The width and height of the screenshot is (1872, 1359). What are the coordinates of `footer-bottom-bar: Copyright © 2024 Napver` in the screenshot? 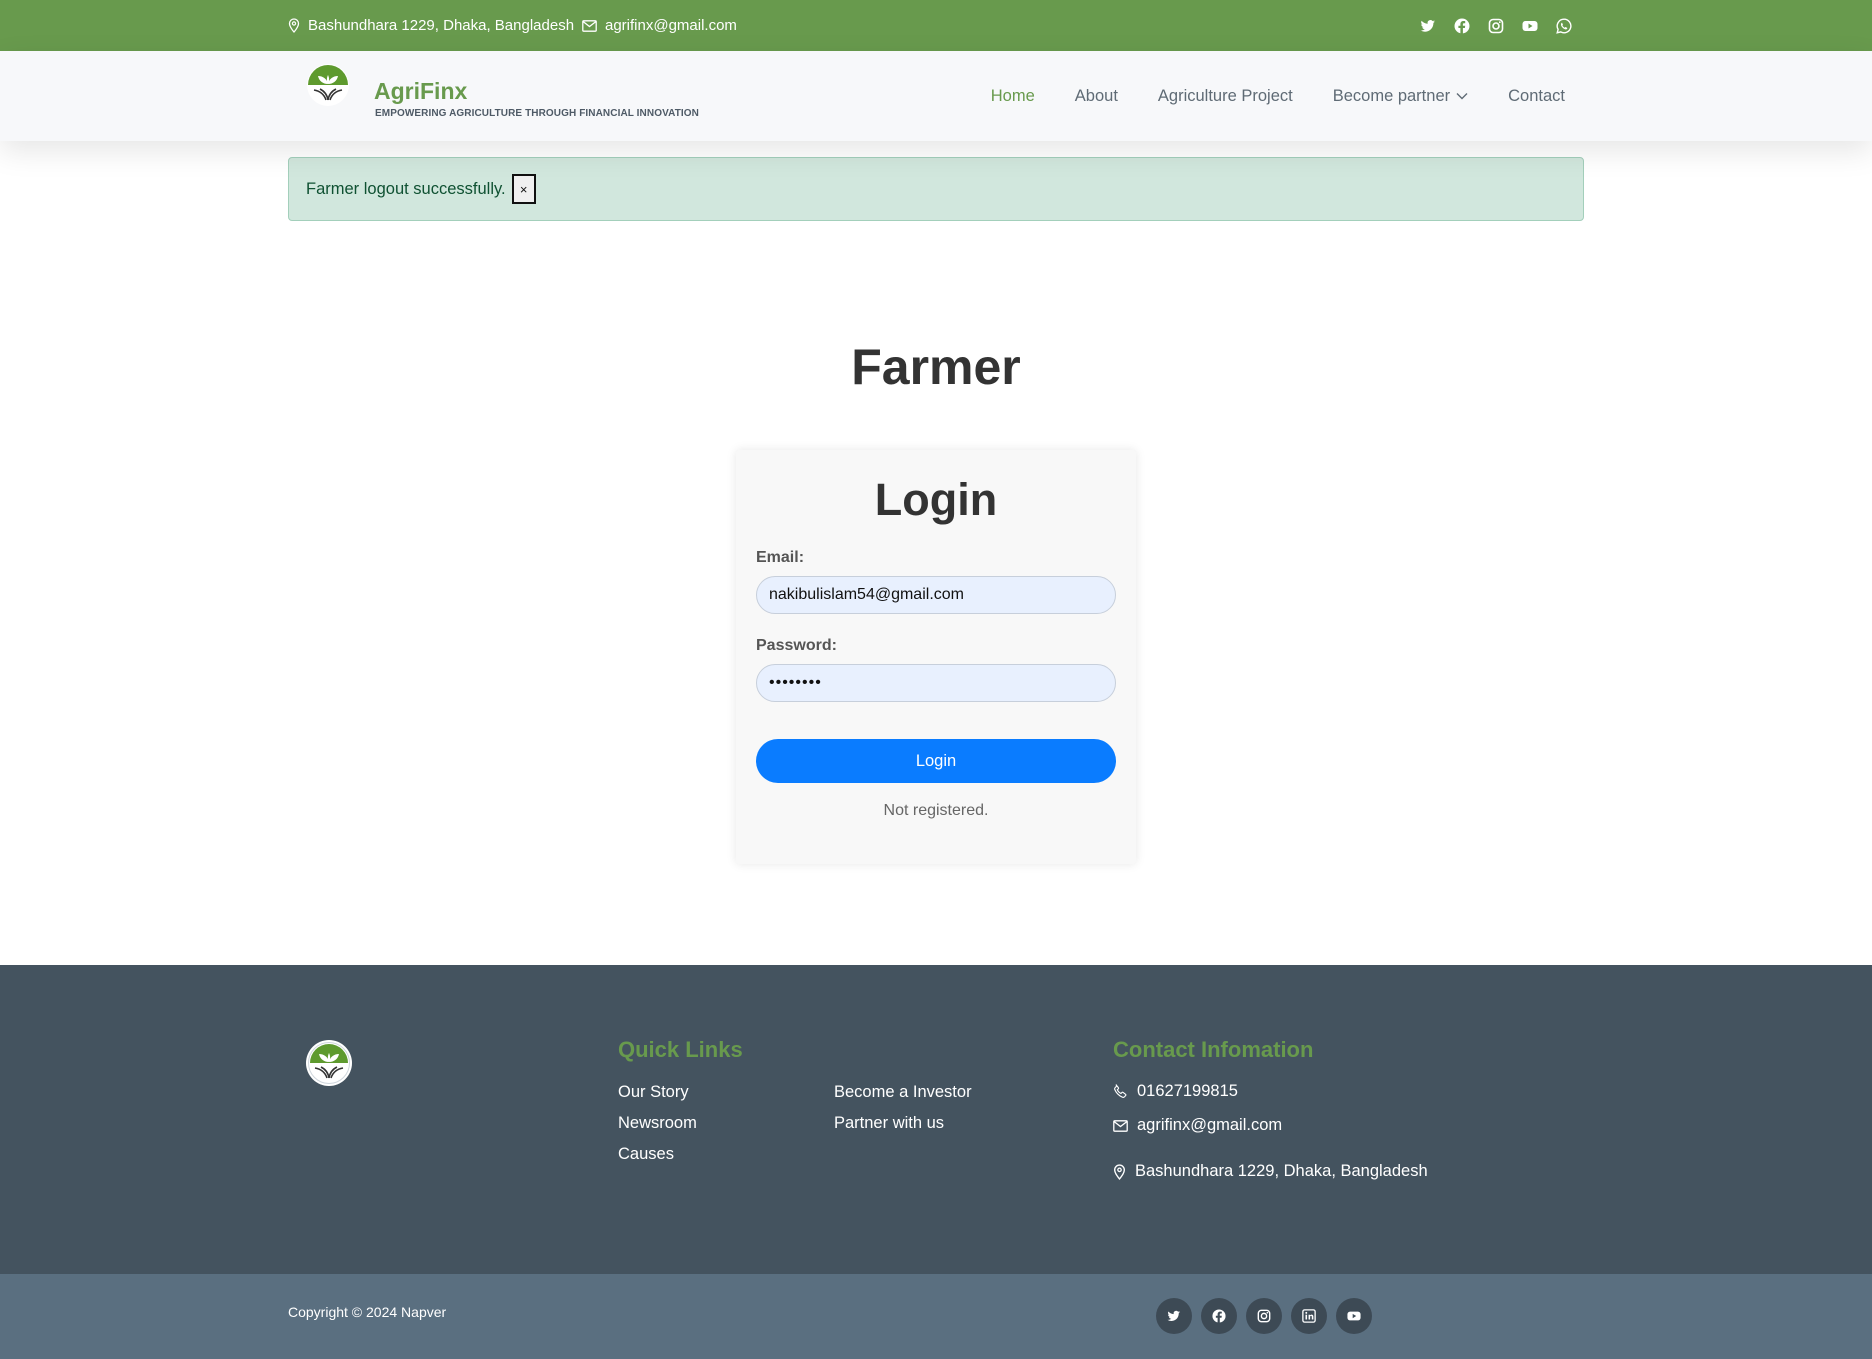 It's located at (936, 1316).